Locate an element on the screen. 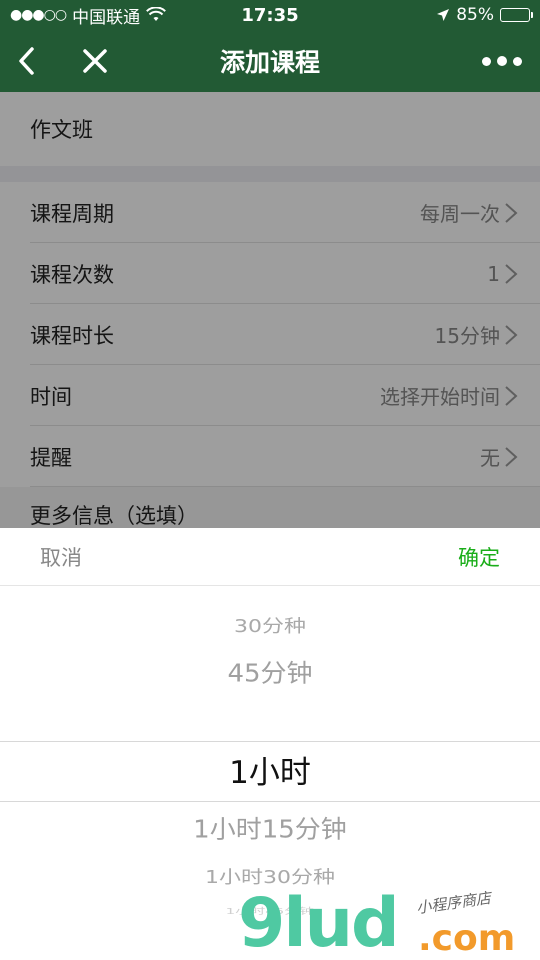  status-bar: ●●●○○ 中国联通 17:35 85% is located at coordinates (270, 15).